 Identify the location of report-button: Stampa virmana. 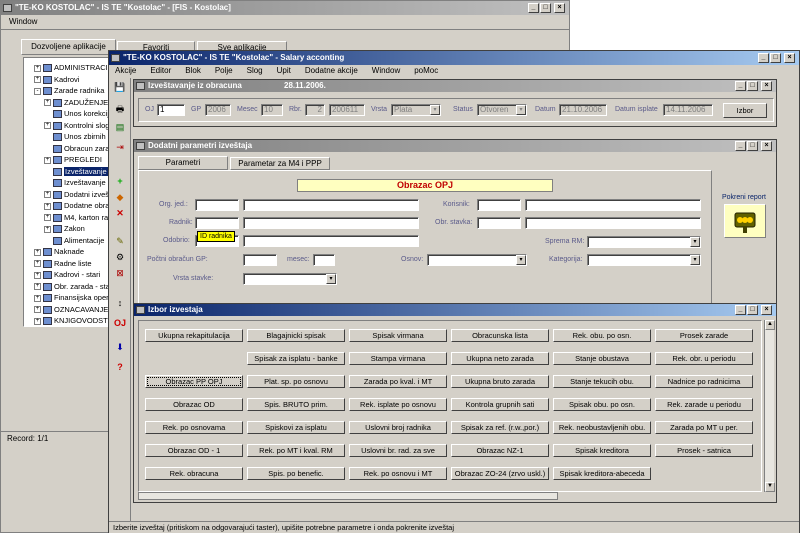
(398, 358).